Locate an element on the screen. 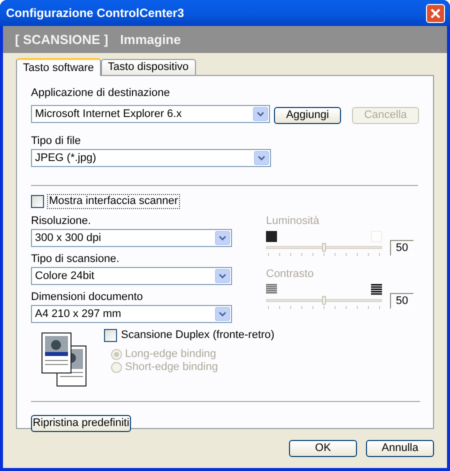 The height and width of the screenshot is (471, 450). field-label: Dimensioni documento is located at coordinates (87, 297).